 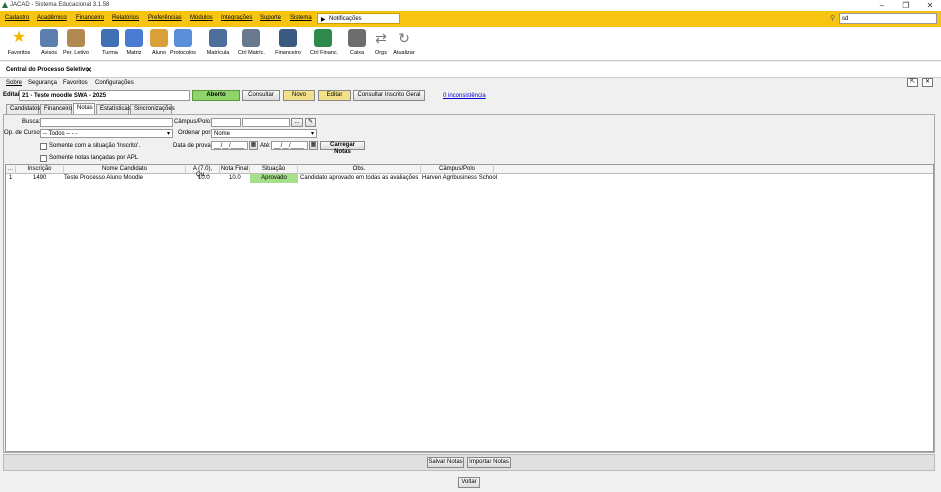 I want to click on finance-control-icon, so click(x=323, y=38).